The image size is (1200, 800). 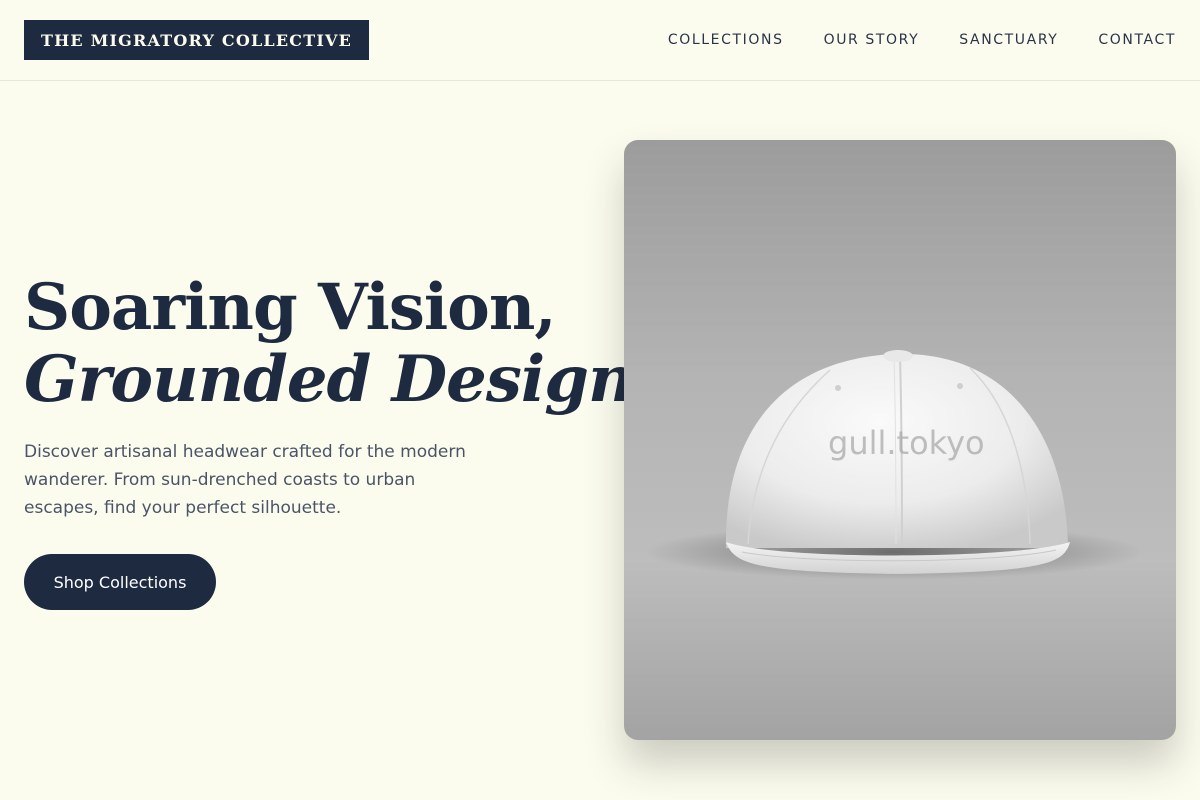 I want to click on brand-logo: THE MIGRATORY COLLECTIVE, so click(x=196, y=40).